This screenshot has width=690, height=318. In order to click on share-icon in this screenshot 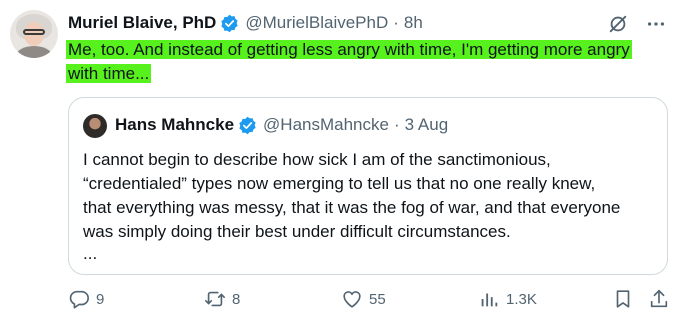, I will do `click(659, 298)`.